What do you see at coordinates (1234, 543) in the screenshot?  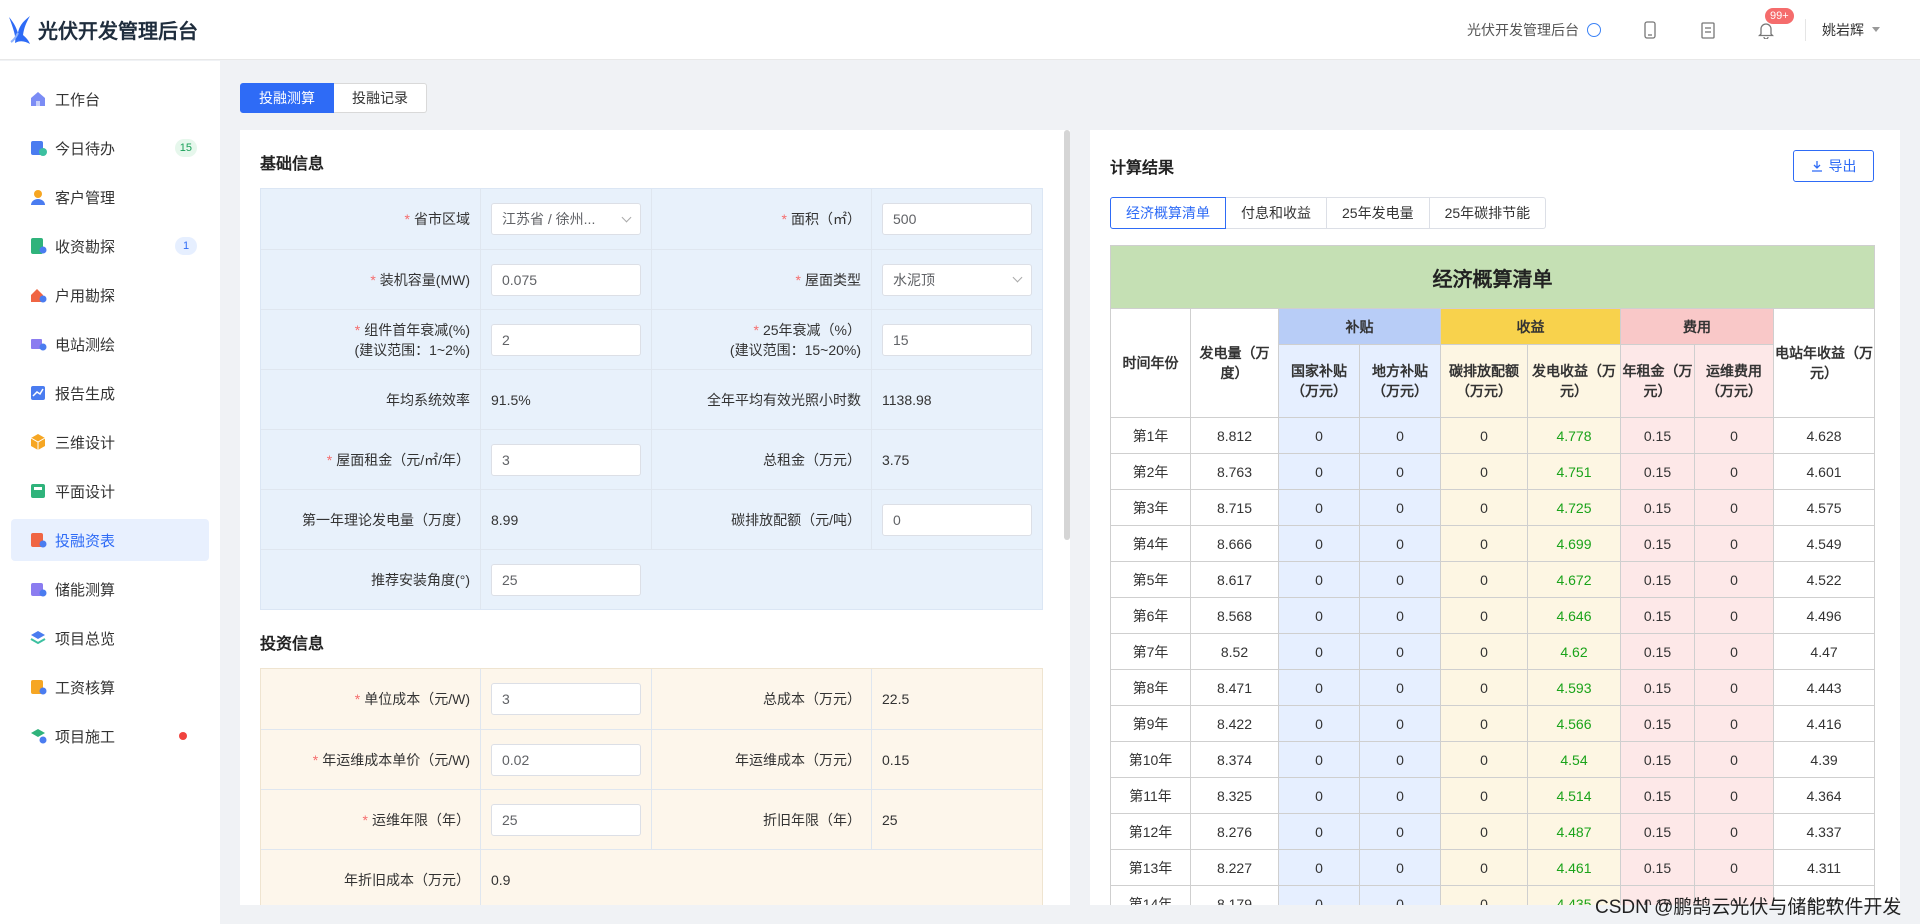 I see `table-cell: 8.666` at bounding box center [1234, 543].